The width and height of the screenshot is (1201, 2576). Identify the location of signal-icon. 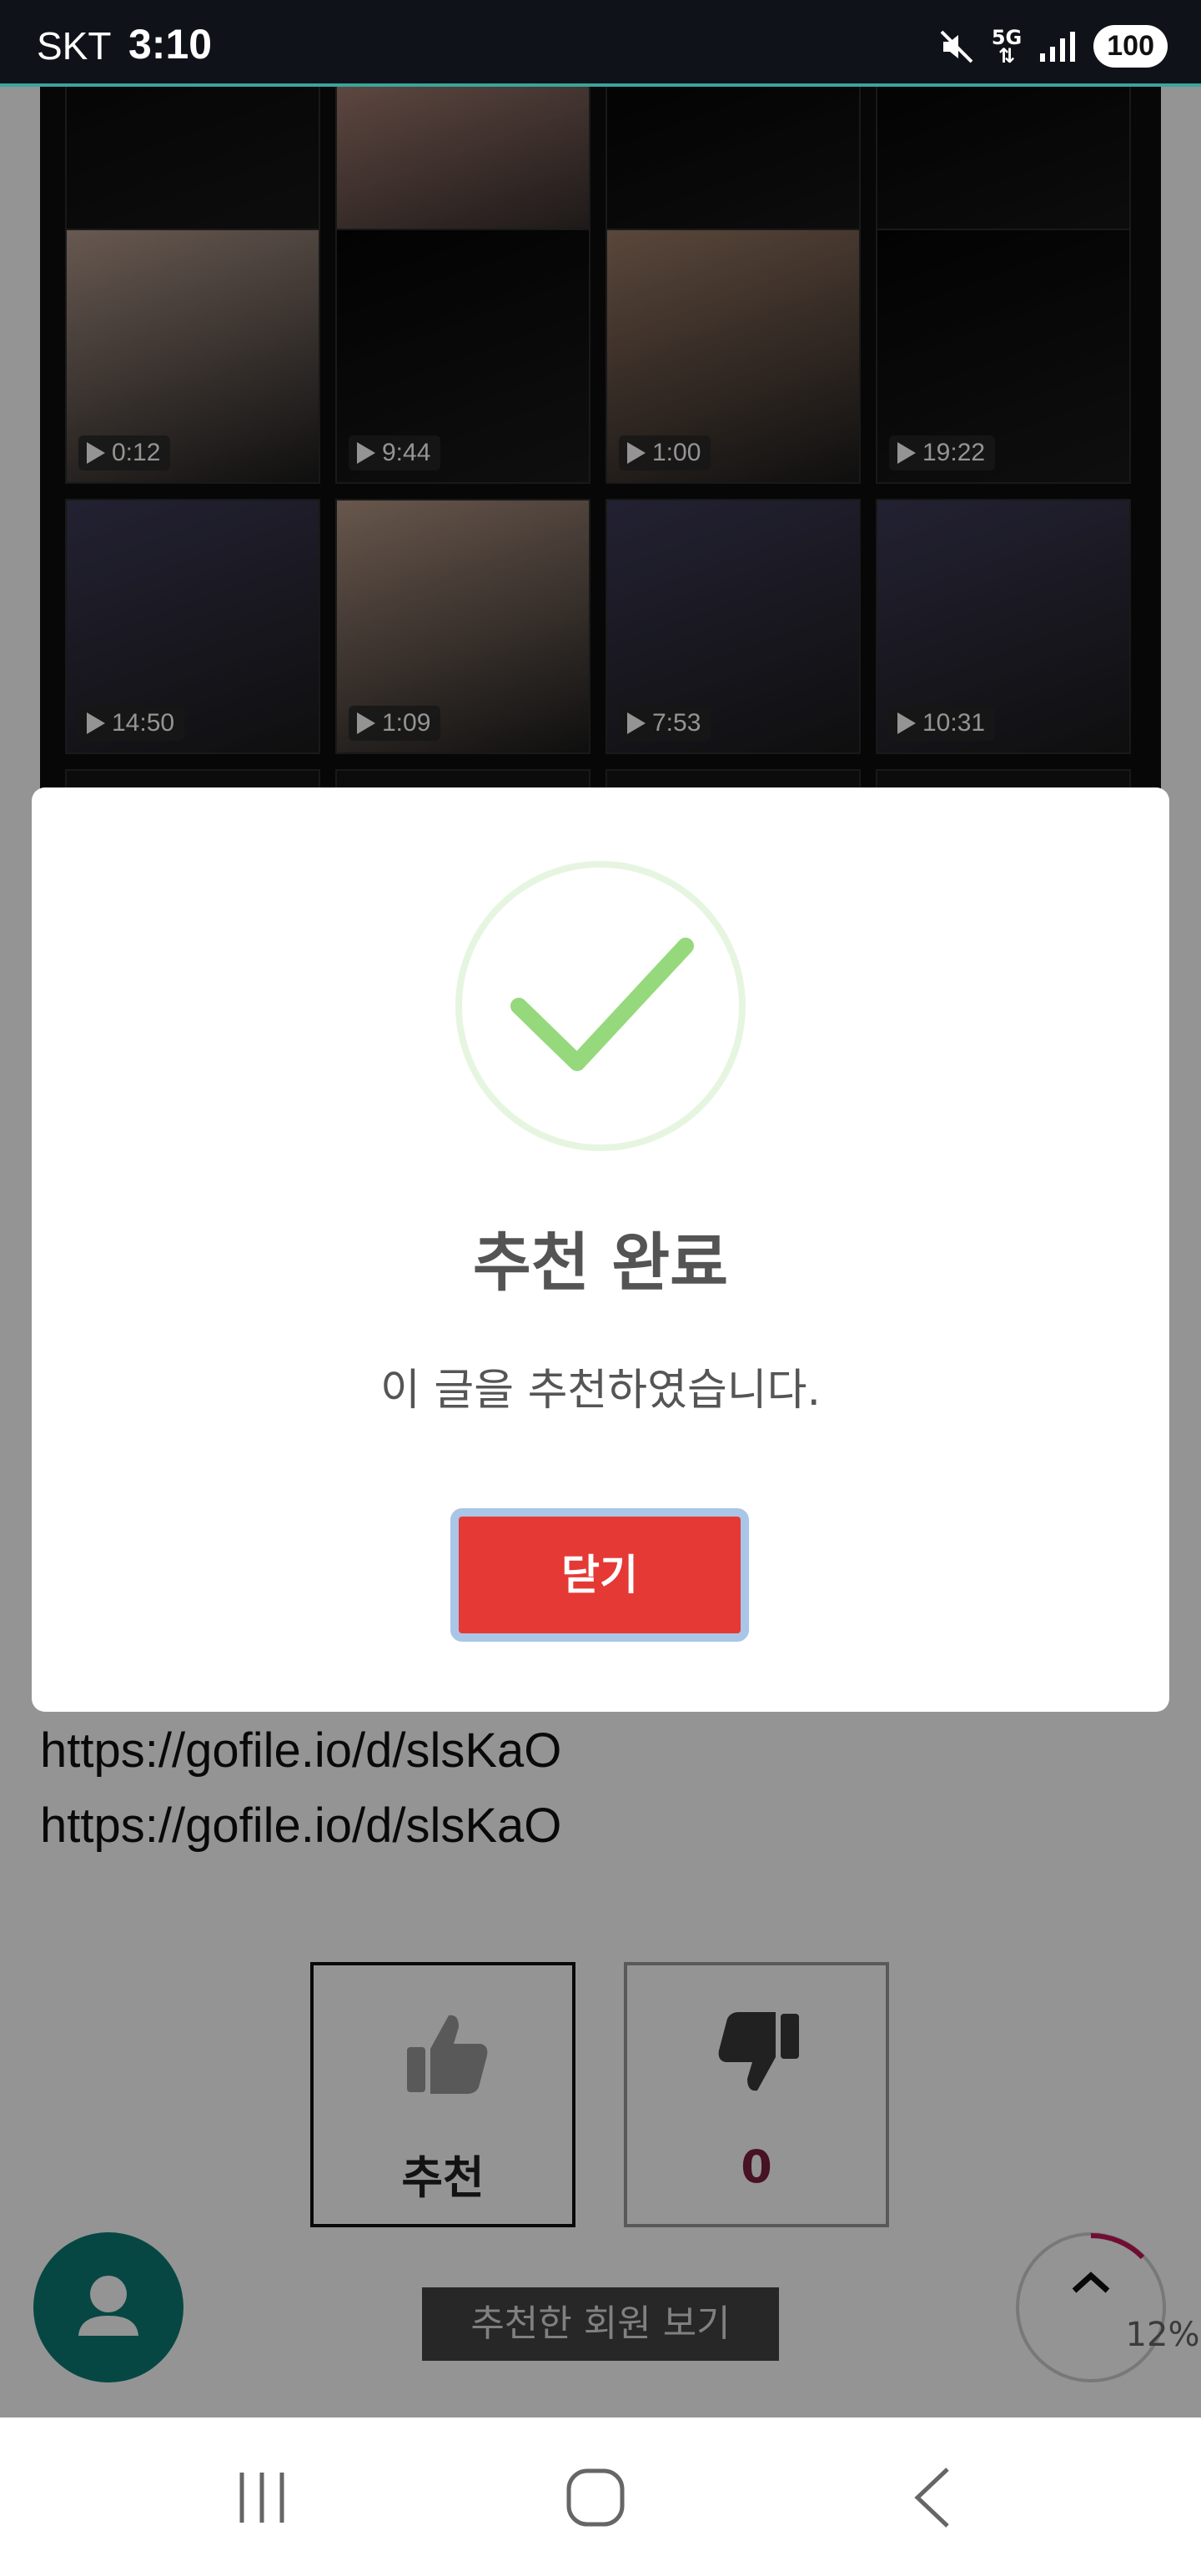
(1058, 46).